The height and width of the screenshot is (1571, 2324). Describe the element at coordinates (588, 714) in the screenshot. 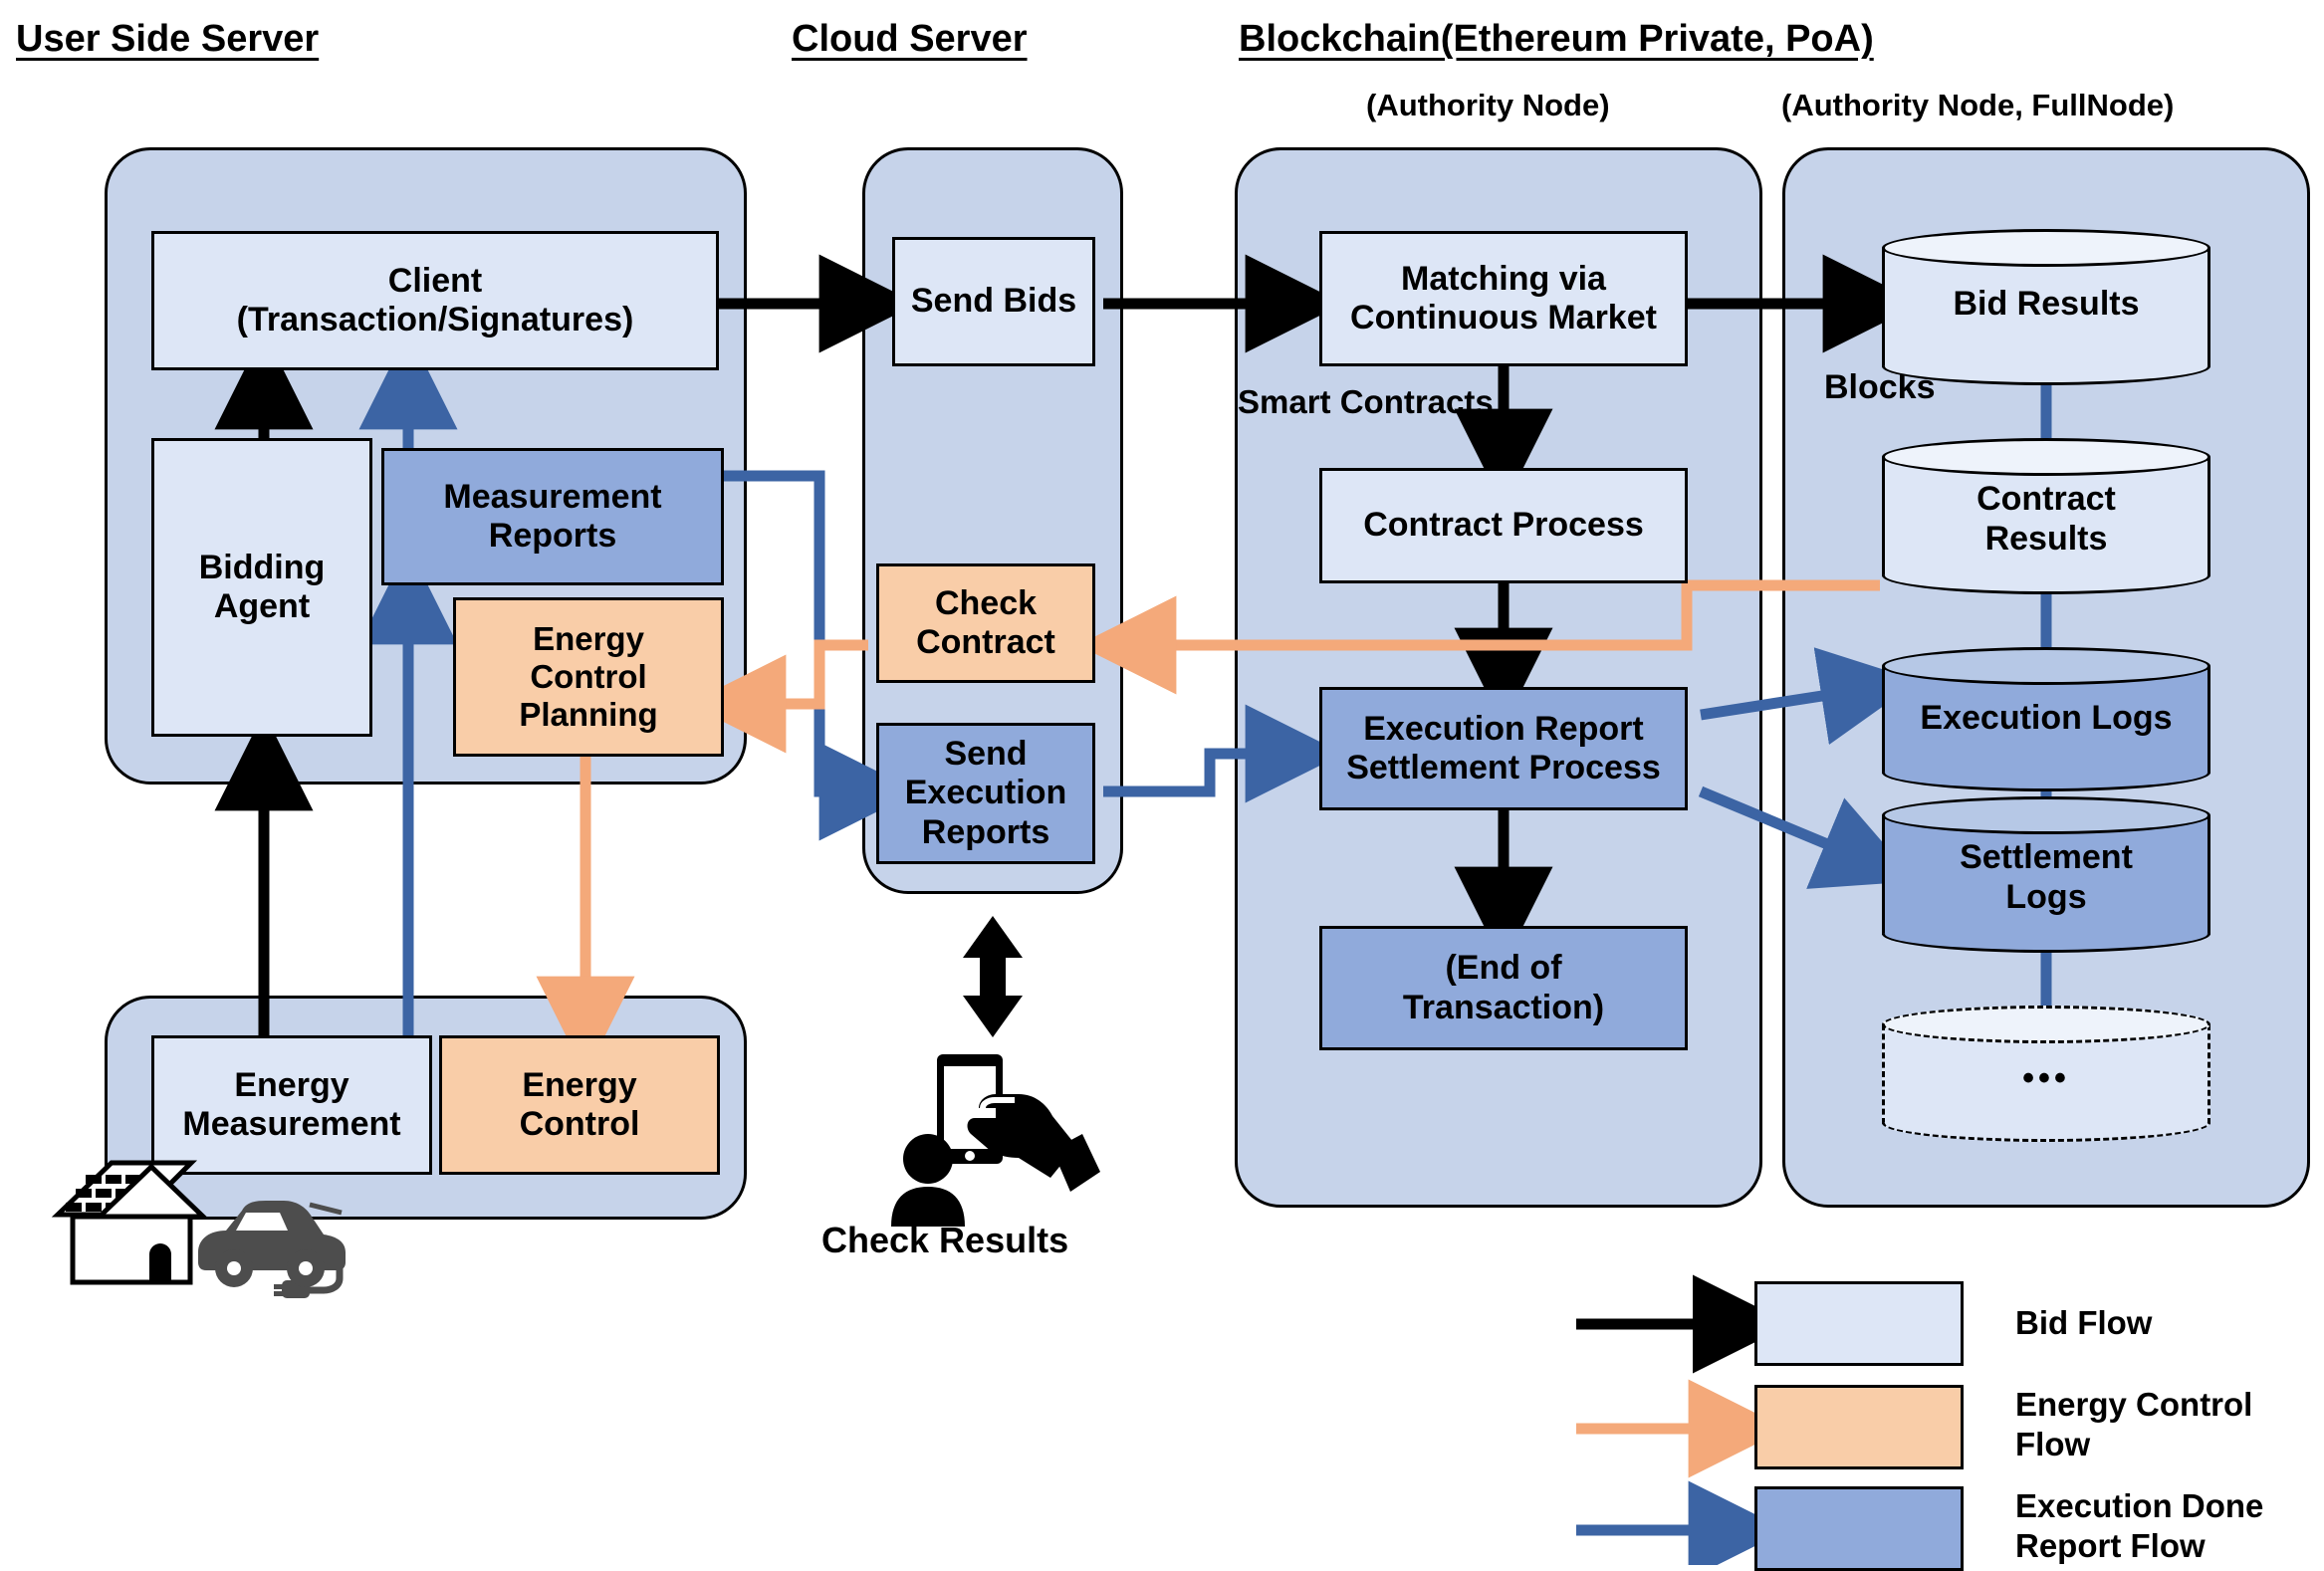

I see `node-energy-control-planning-line3: Planning` at that location.